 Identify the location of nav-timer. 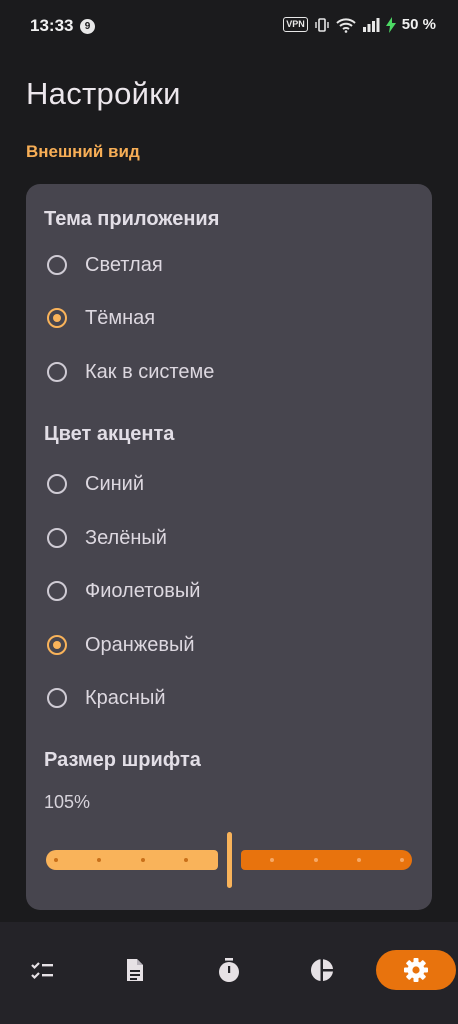
(229, 970).